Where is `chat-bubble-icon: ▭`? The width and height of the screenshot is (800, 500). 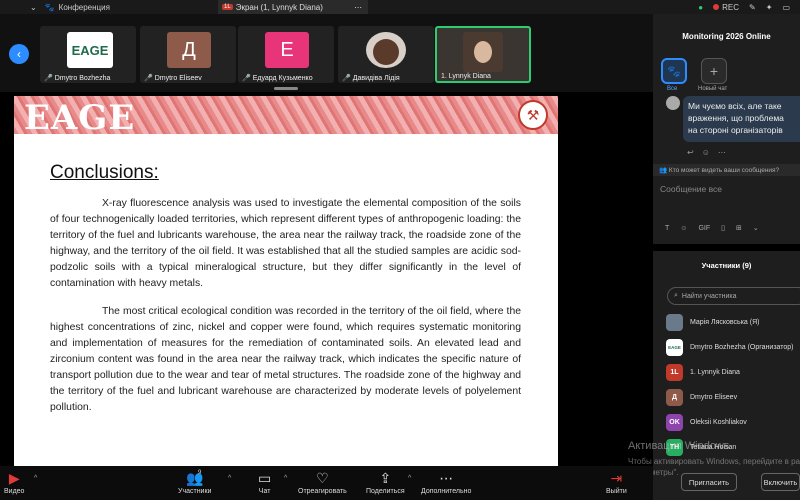 chat-bubble-icon: ▭ is located at coordinates (265, 478).